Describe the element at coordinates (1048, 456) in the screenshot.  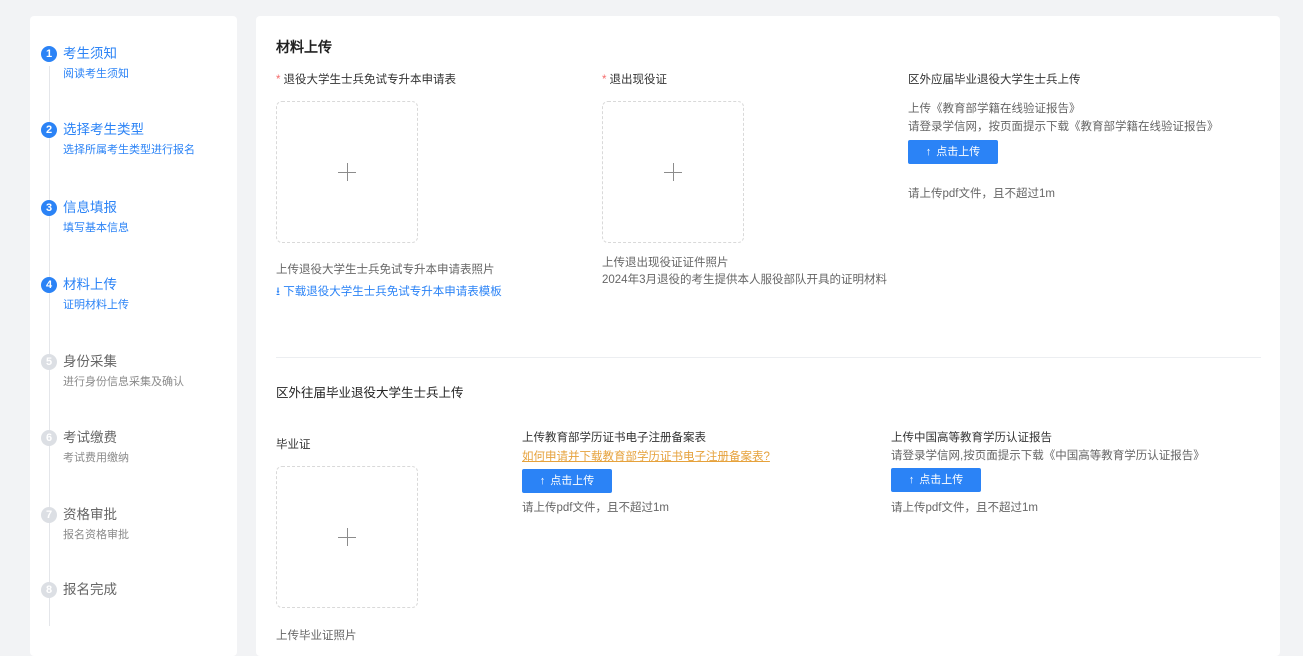
I see `degree-cert-line: 请登录学信网,按页面提示下载《中国高等教育学历认证报告》` at that location.